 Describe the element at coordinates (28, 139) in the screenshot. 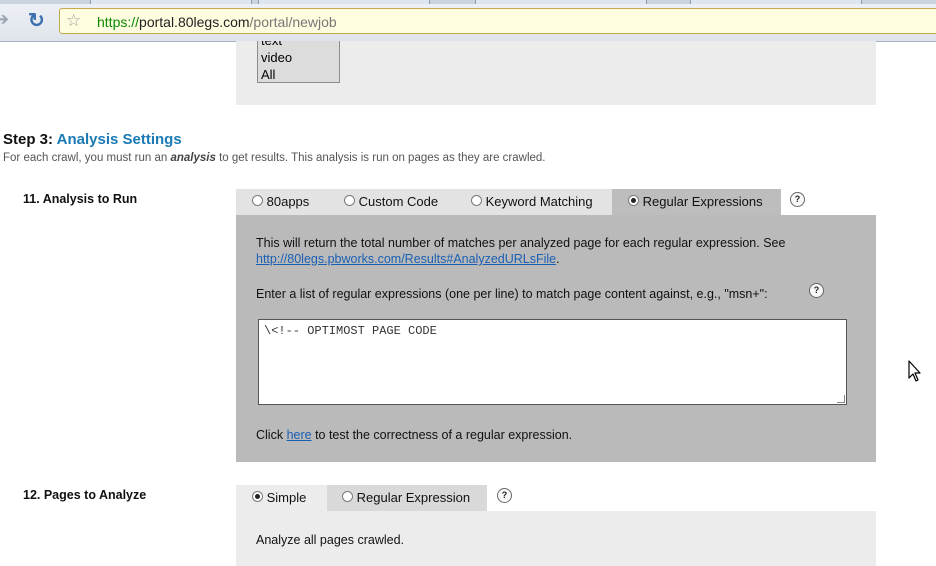

I see `step-number: Step 3:` at that location.